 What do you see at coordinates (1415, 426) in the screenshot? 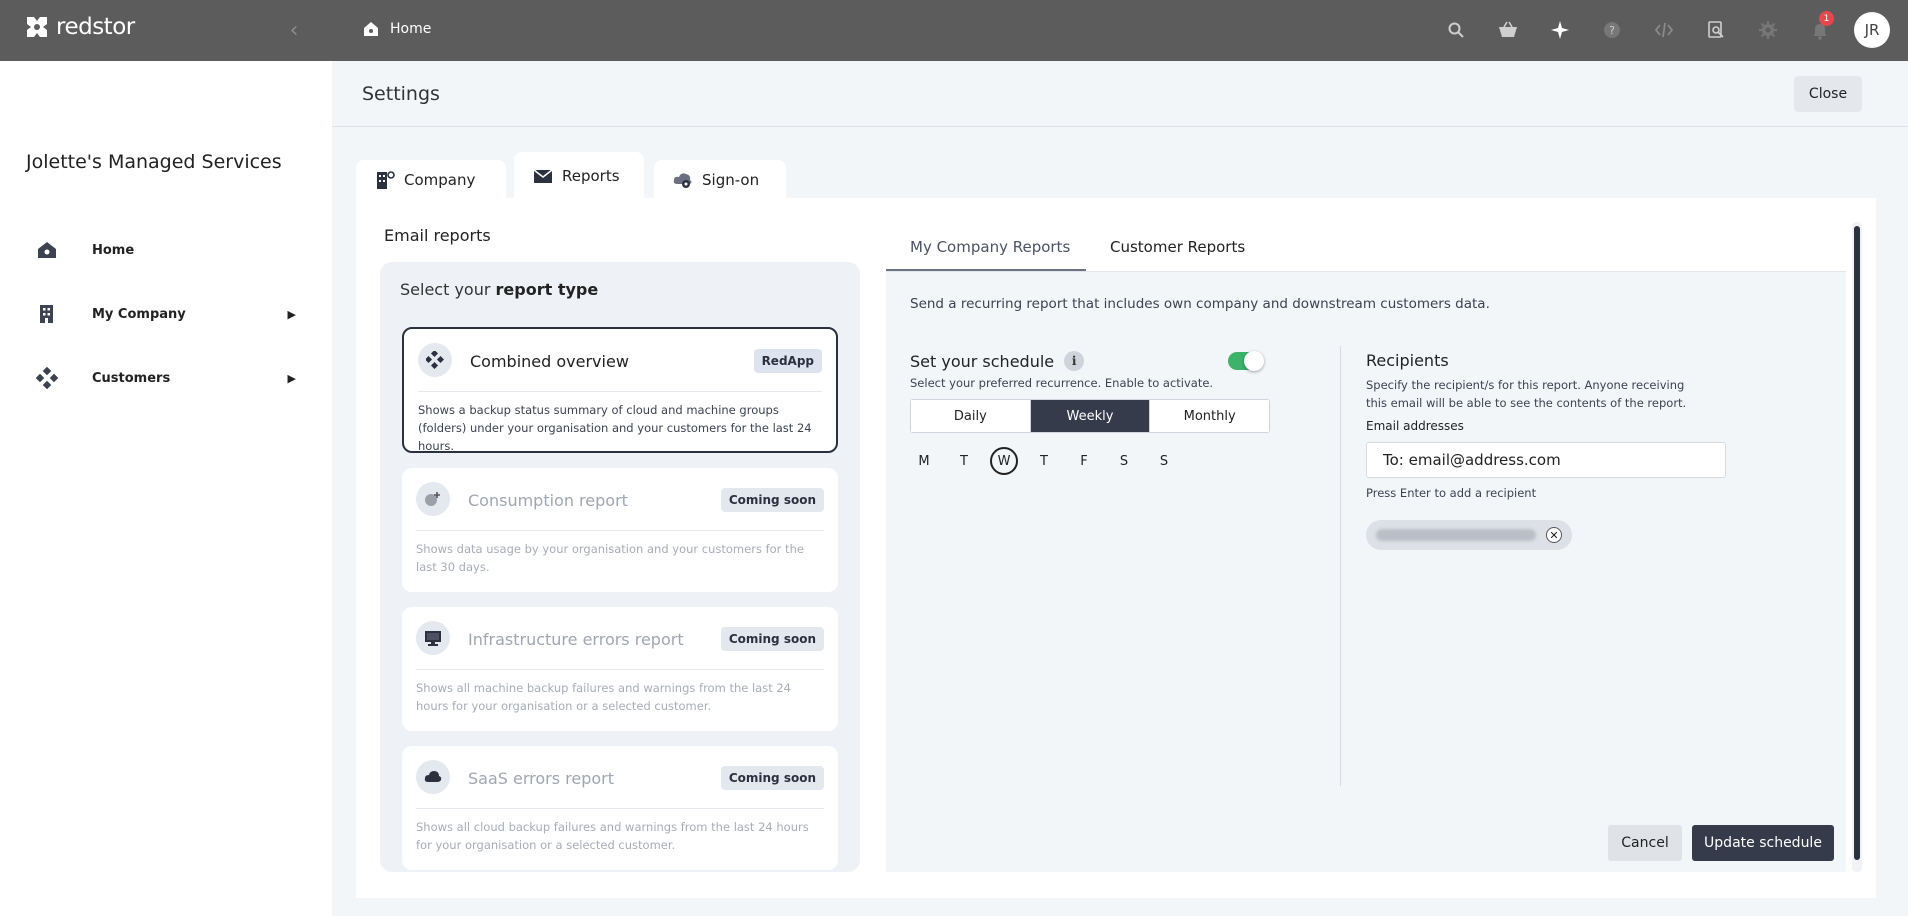
I see `email-label: Email addresses` at bounding box center [1415, 426].